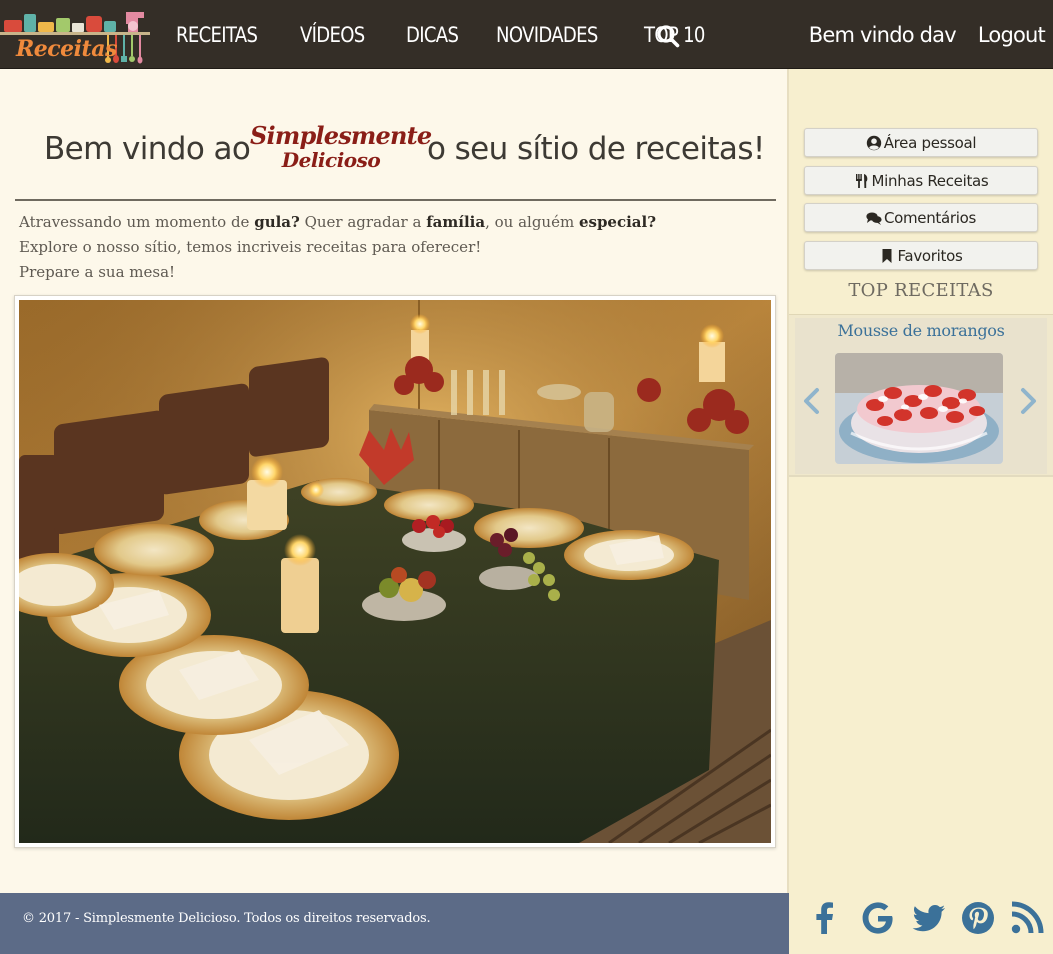 This screenshot has width=1053, height=954. Describe the element at coordinates (930, 180) in the screenshot. I see `minhas-receitas-label: Minhas Receitas` at that location.